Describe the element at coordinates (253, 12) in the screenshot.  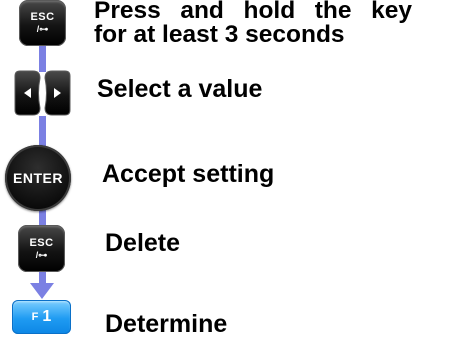
I see `step-1-text-line-1: Press and hold the key` at that location.